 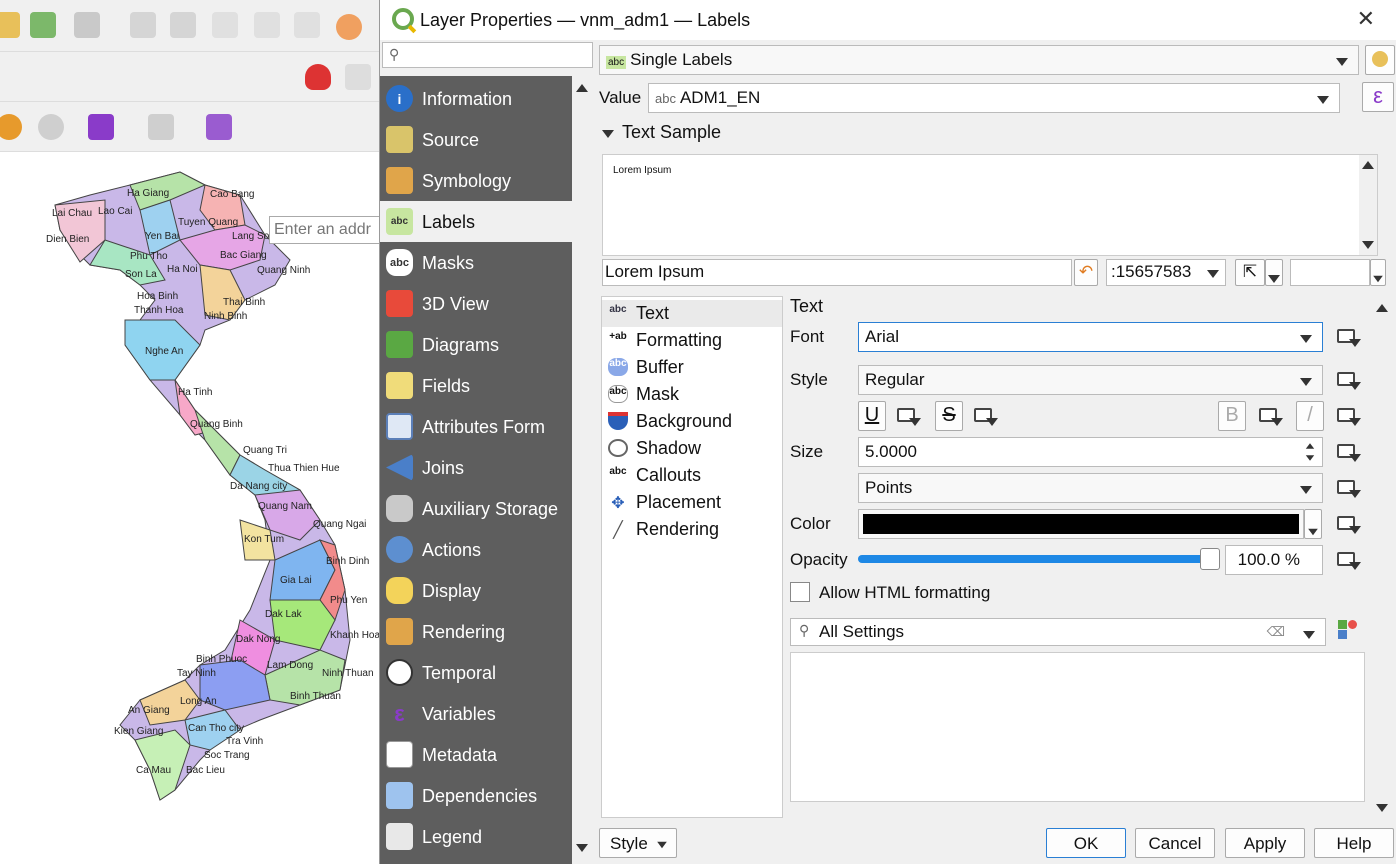 What do you see at coordinates (1090, 488) in the screenshot?
I see `size-unit-select: Points` at bounding box center [1090, 488].